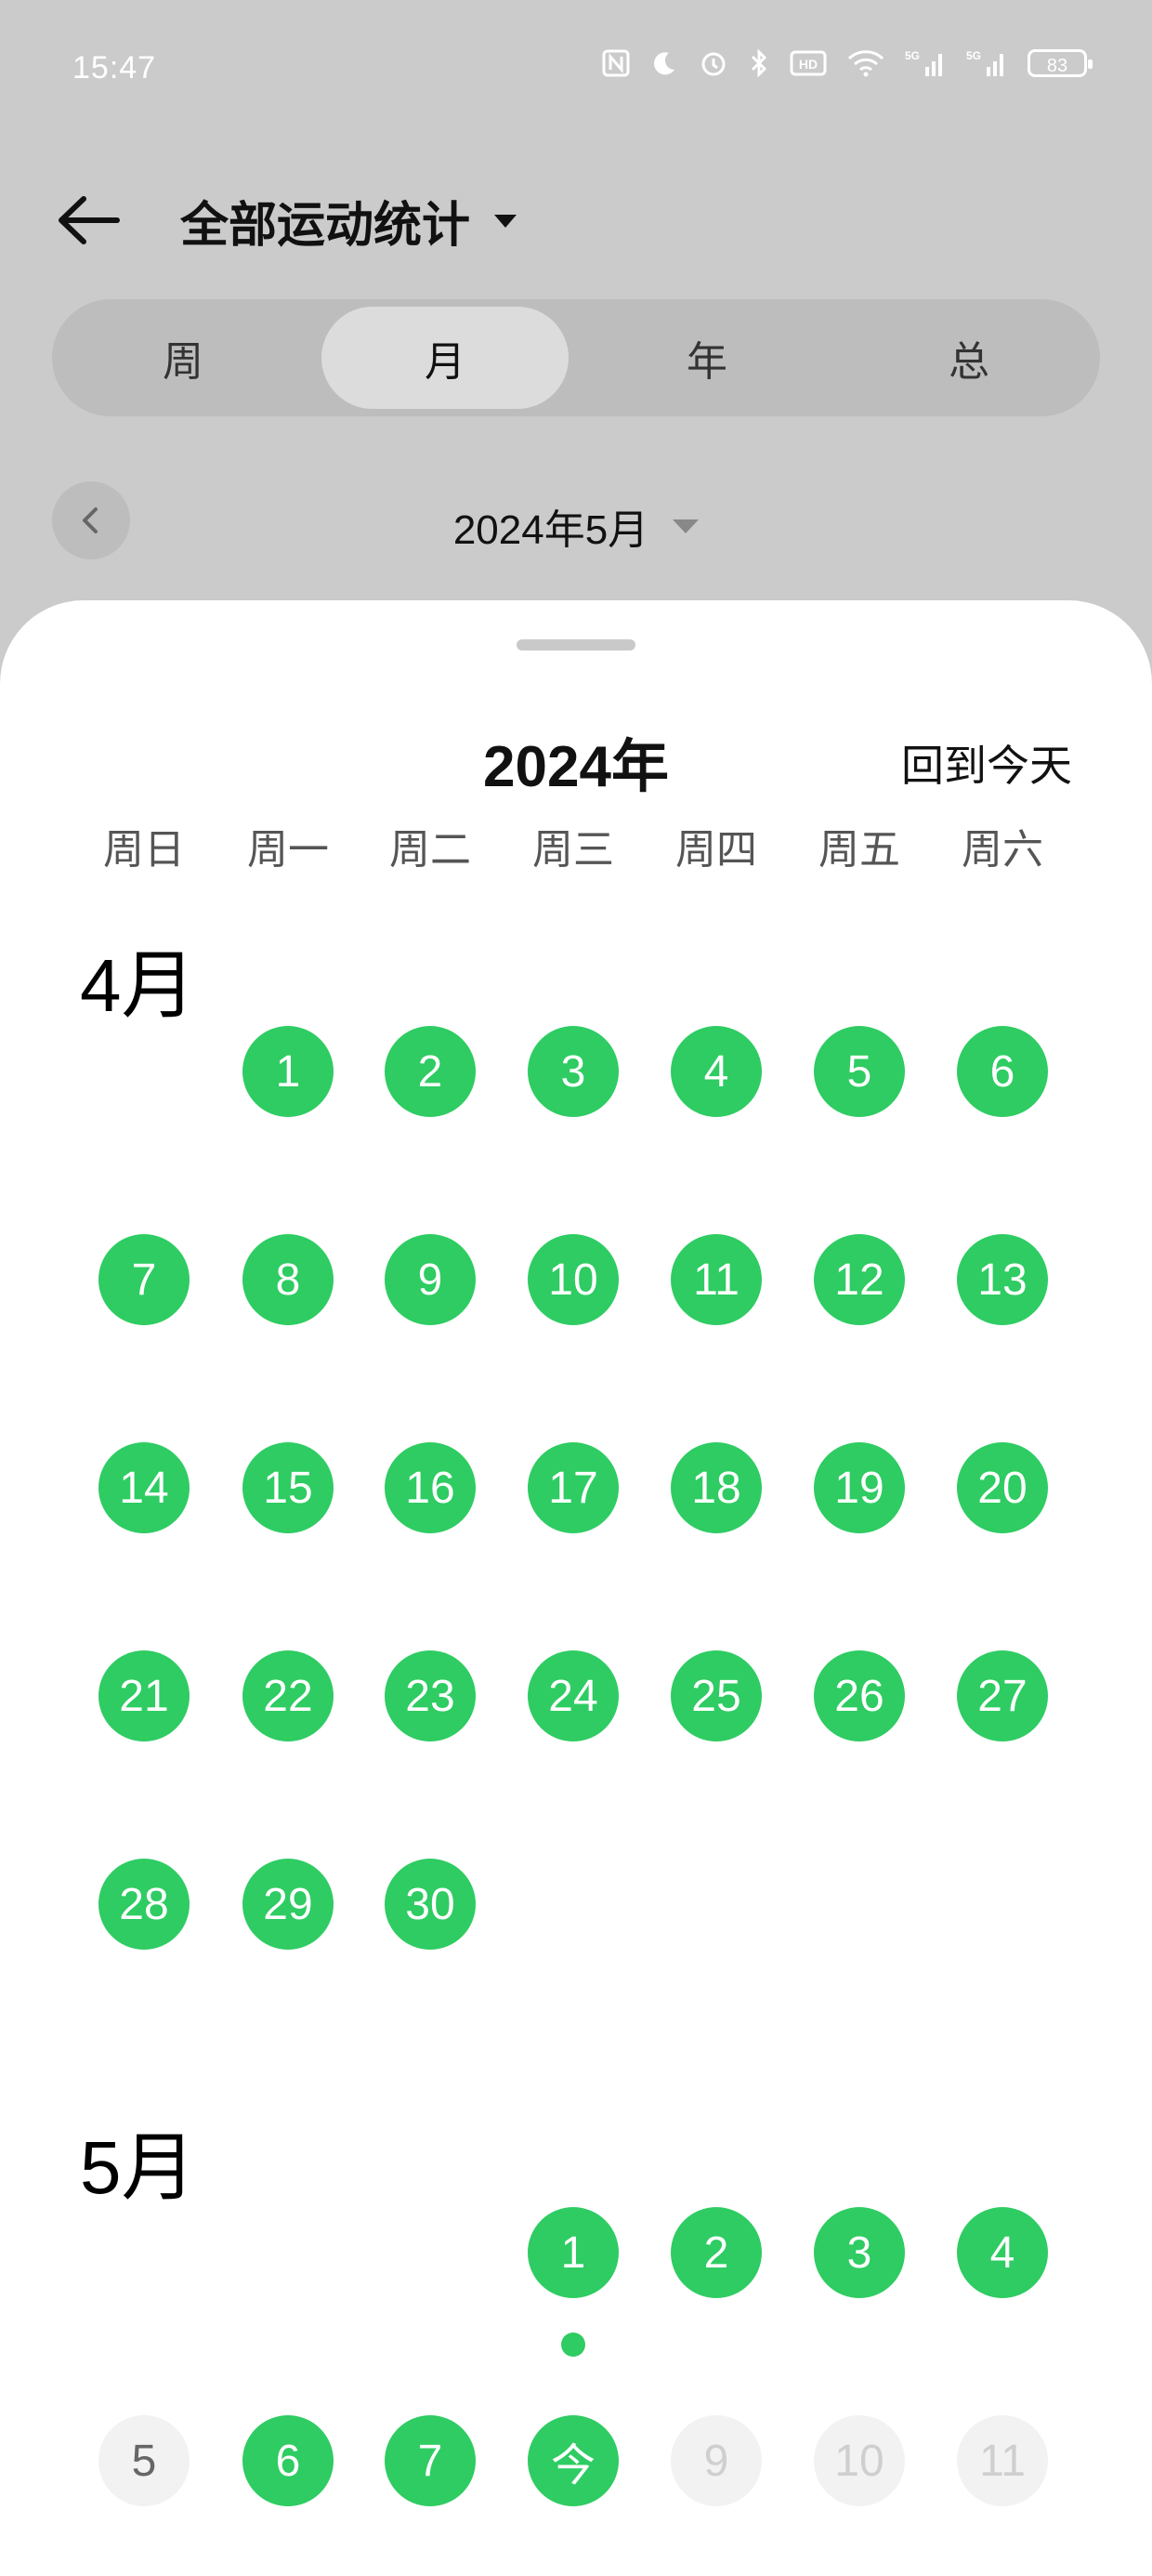  What do you see at coordinates (144, 1904) in the screenshot?
I see `calendar-day: 28` at bounding box center [144, 1904].